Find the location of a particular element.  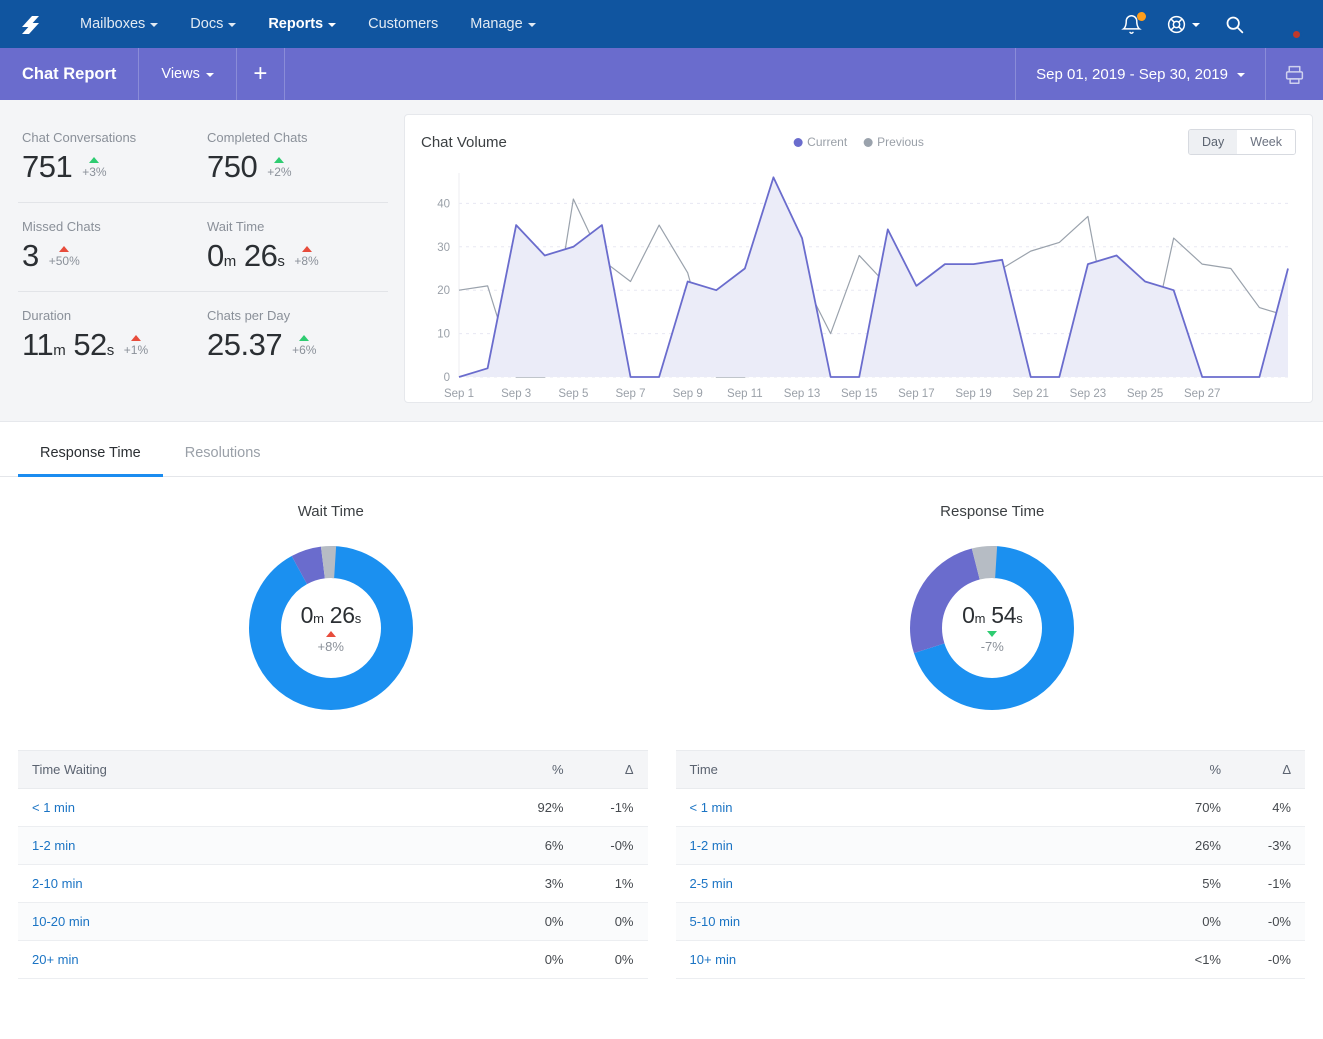

col-time-waiting: Time Waiting is located at coordinates (263, 769).